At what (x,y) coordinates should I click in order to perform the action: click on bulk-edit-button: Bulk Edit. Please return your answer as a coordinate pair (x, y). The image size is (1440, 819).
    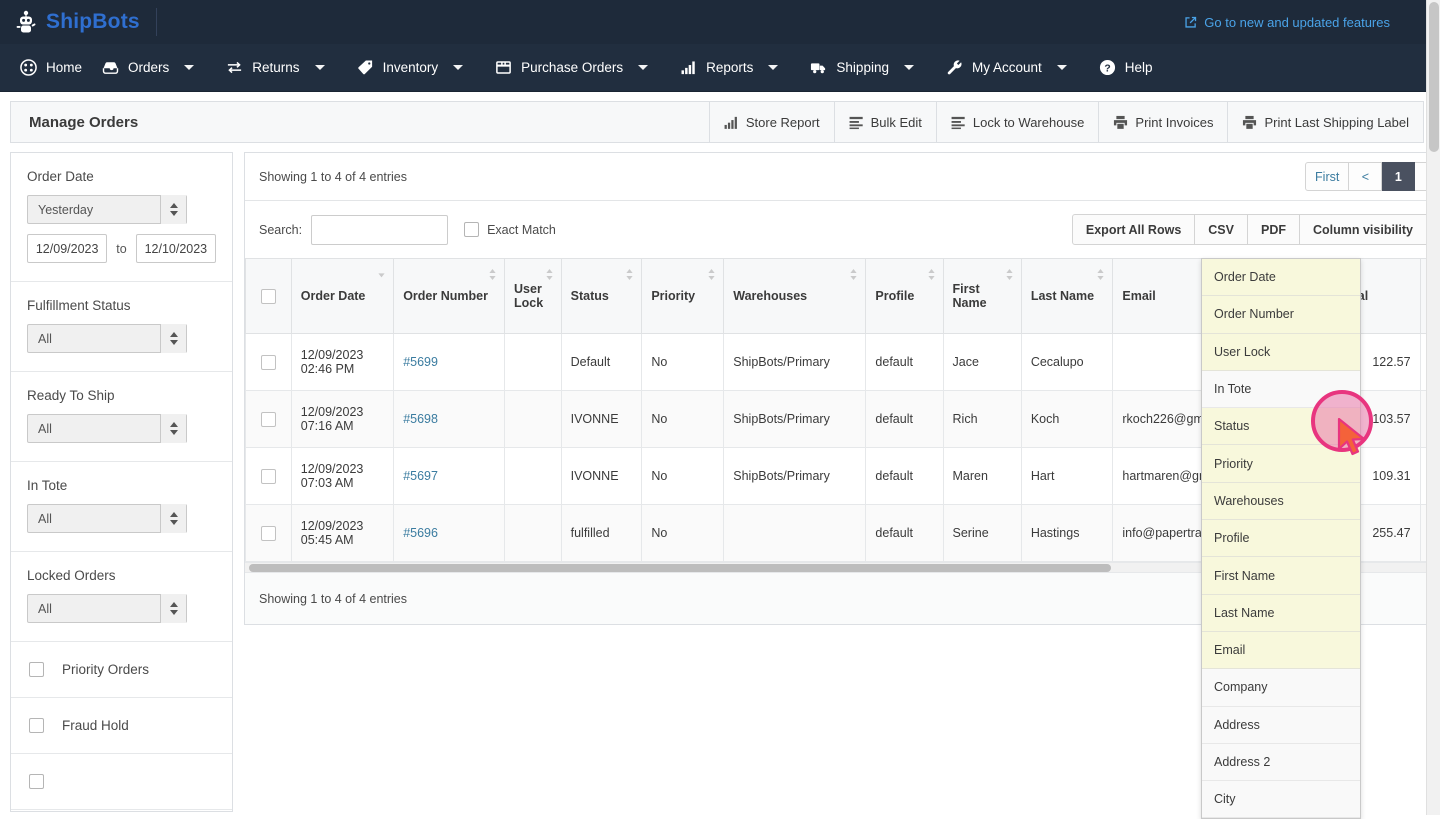
    Looking at the image, I should click on (885, 122).